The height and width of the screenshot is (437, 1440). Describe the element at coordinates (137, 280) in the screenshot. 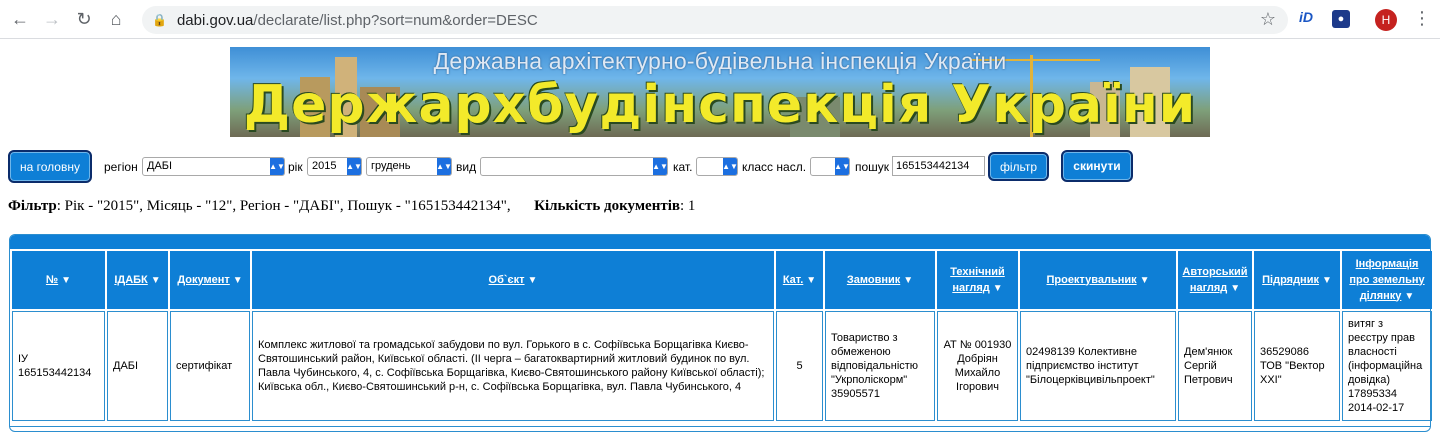

I see `col-header-idabk: ІДАБК ▼` at that location.